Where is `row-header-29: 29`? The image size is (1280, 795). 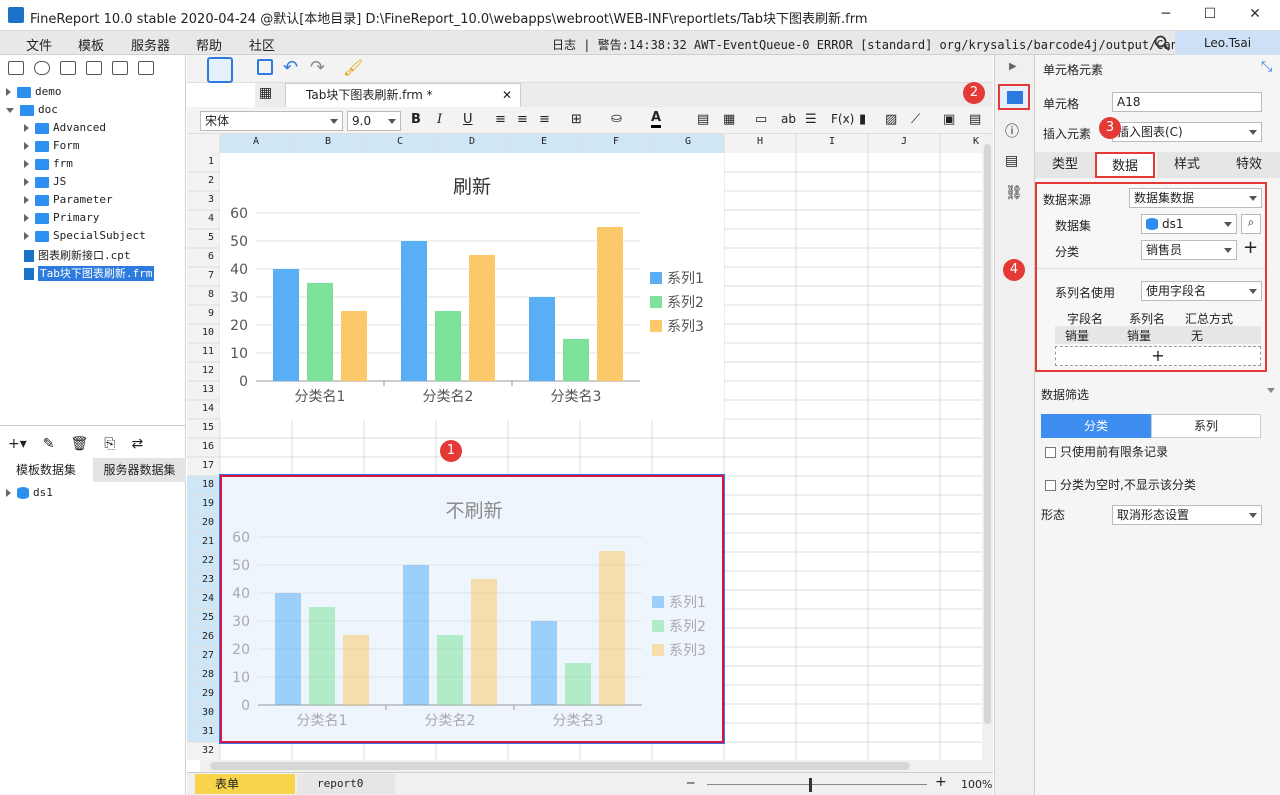 row-header-29: 29 is located at coordinates (200, 693).